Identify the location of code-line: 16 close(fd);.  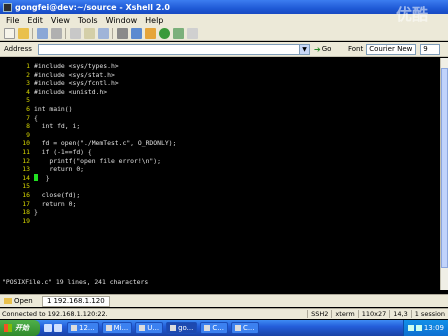
(51, 195).